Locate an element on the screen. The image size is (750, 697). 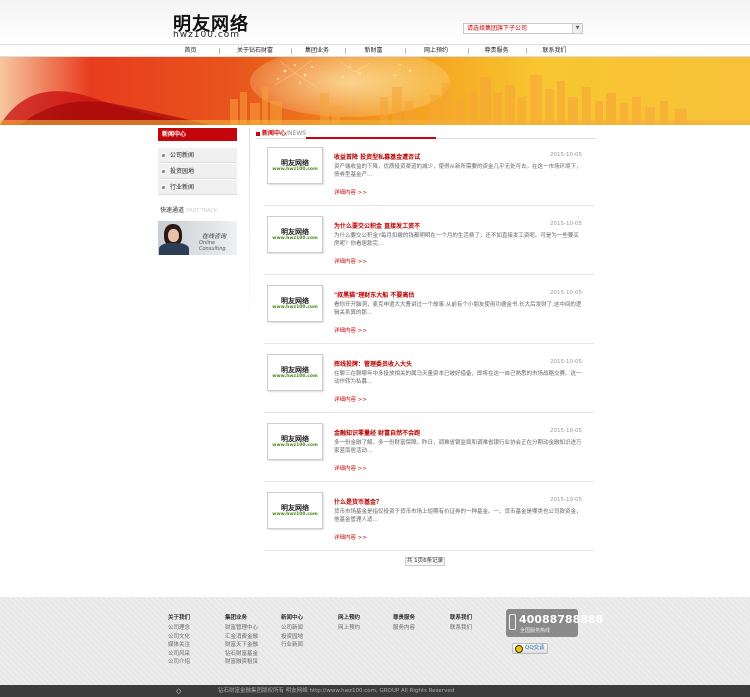
section-title: 新闻中心/NEWS is located at coordinates (281, 133).